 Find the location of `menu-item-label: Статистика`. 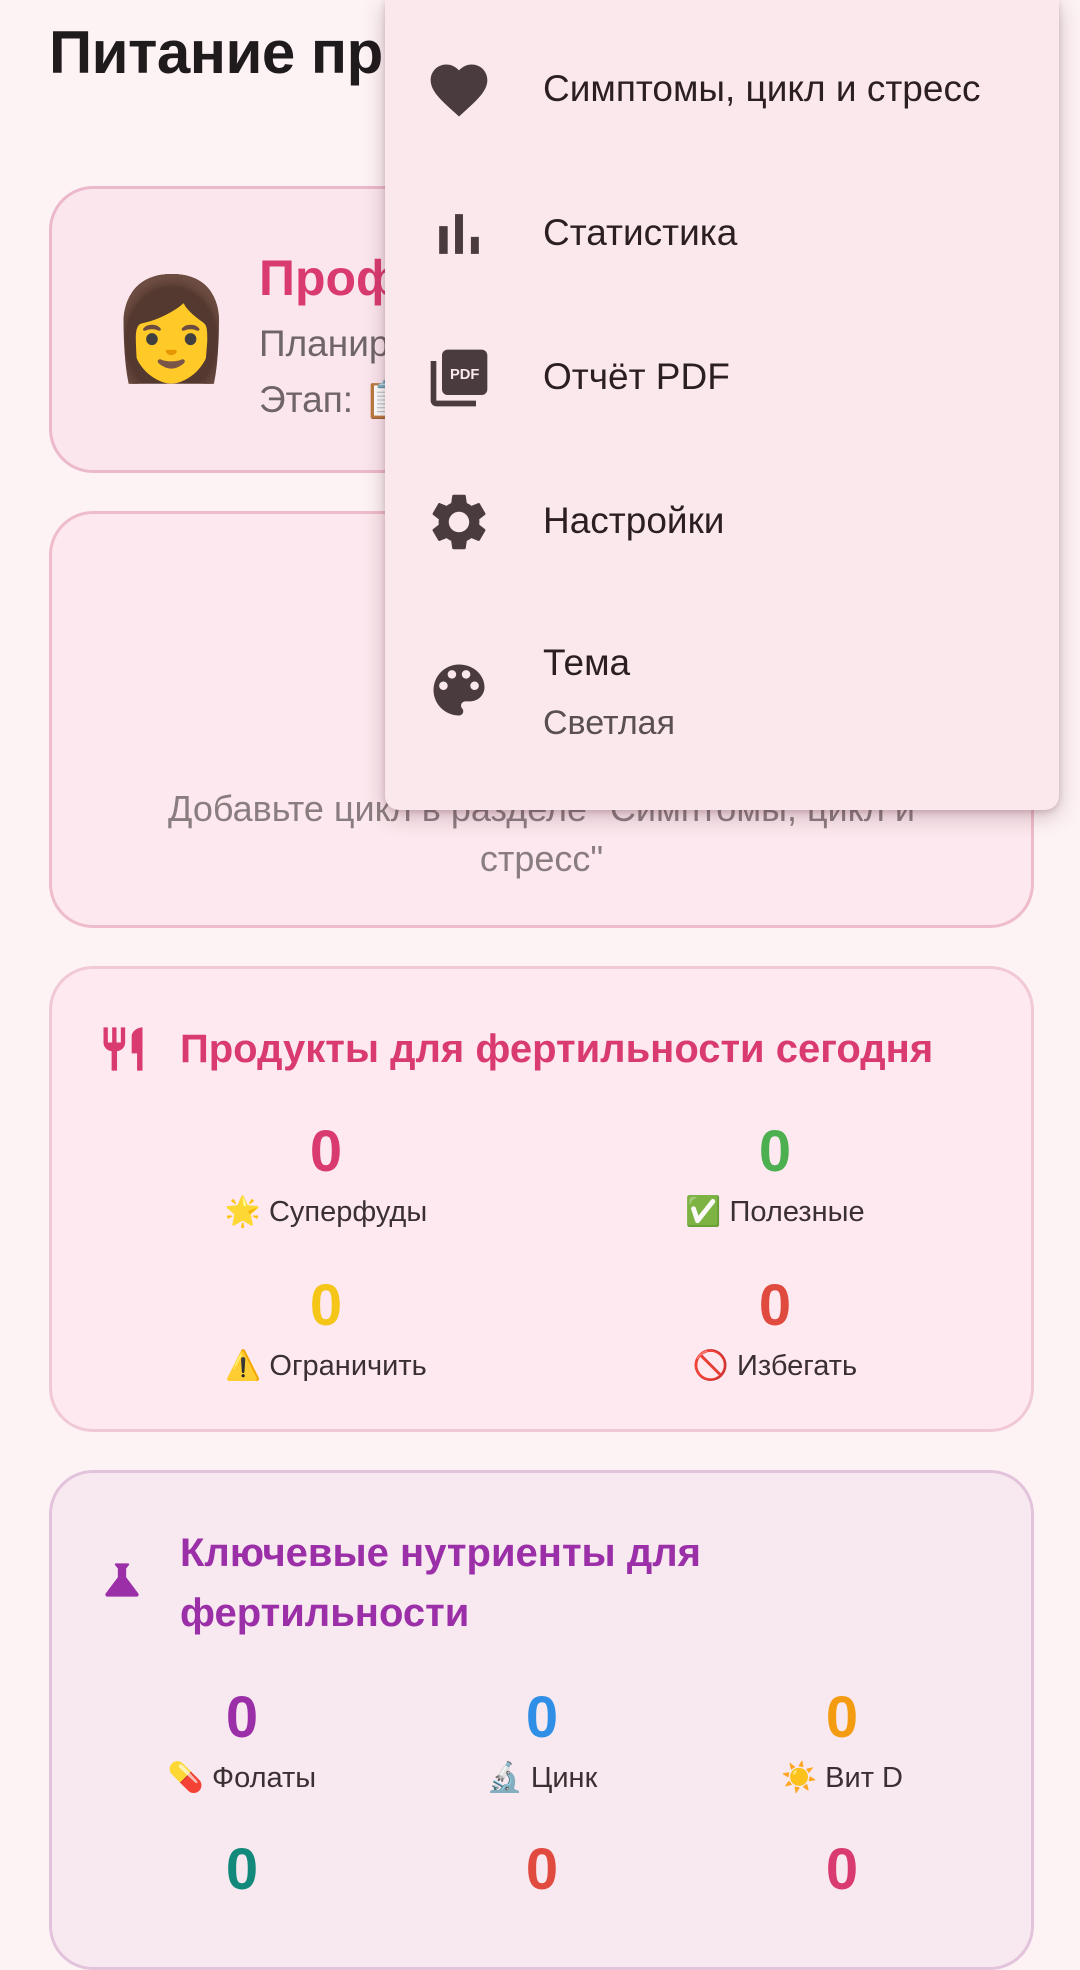

menu-item-label: Статистика is located at coordinates (640, 232).